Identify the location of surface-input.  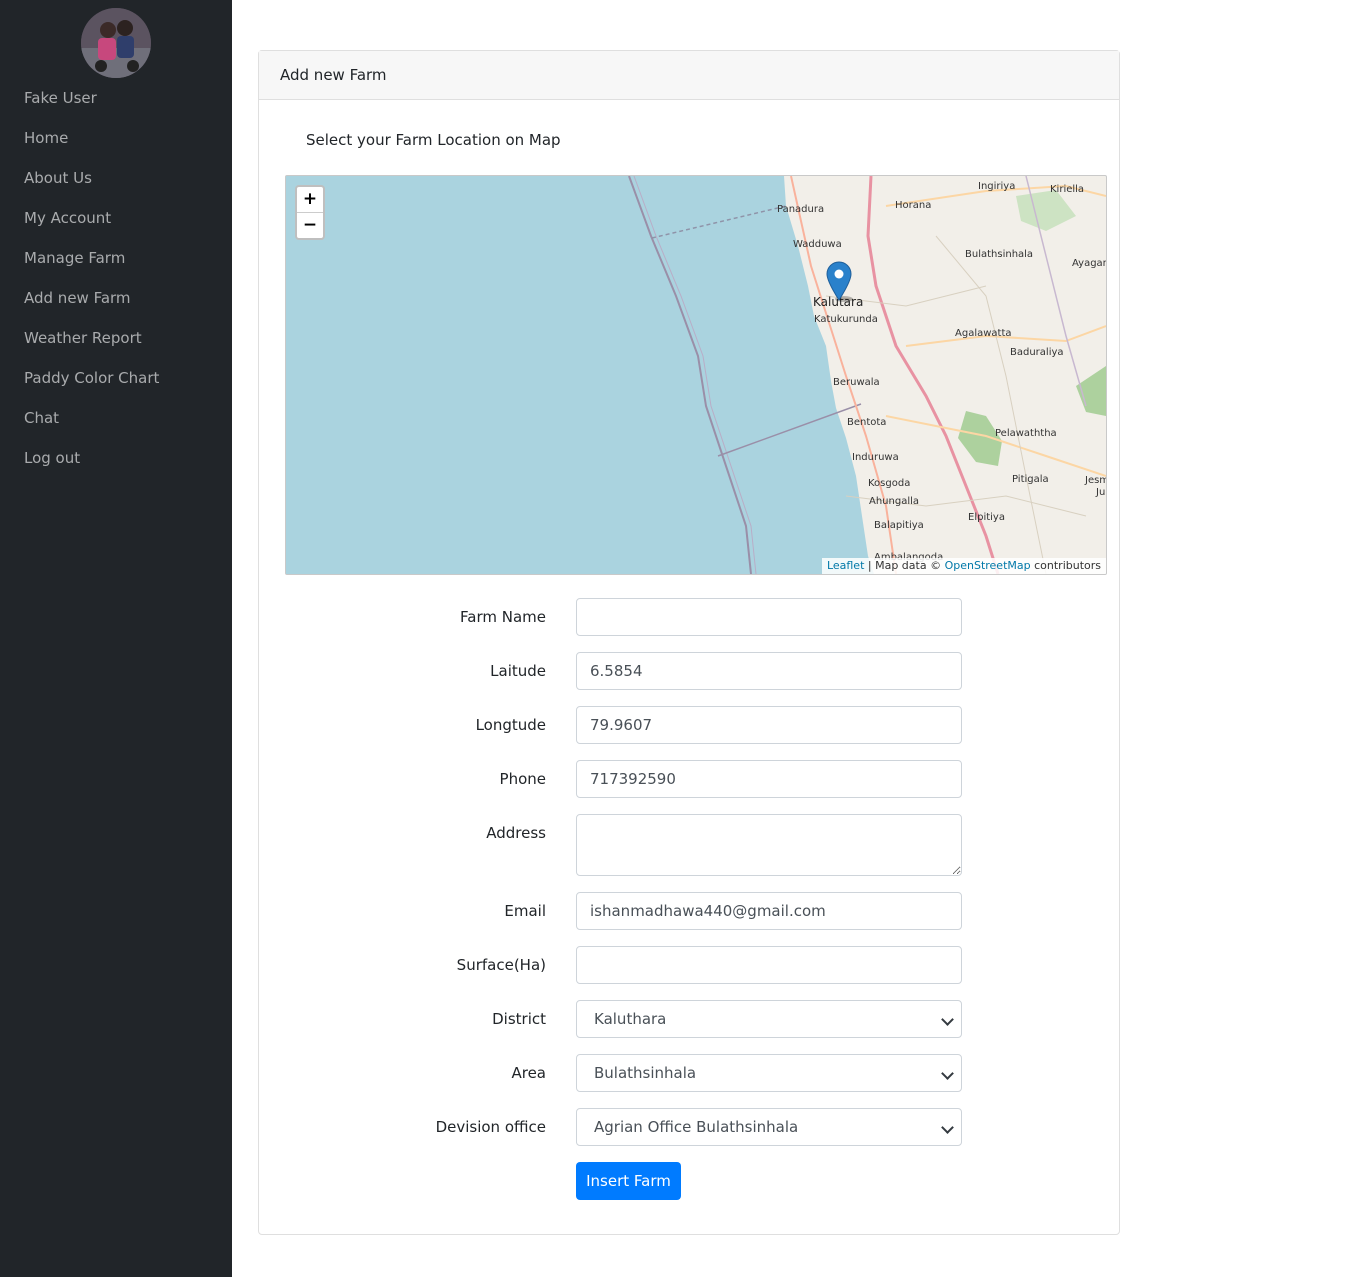
(769, 965).